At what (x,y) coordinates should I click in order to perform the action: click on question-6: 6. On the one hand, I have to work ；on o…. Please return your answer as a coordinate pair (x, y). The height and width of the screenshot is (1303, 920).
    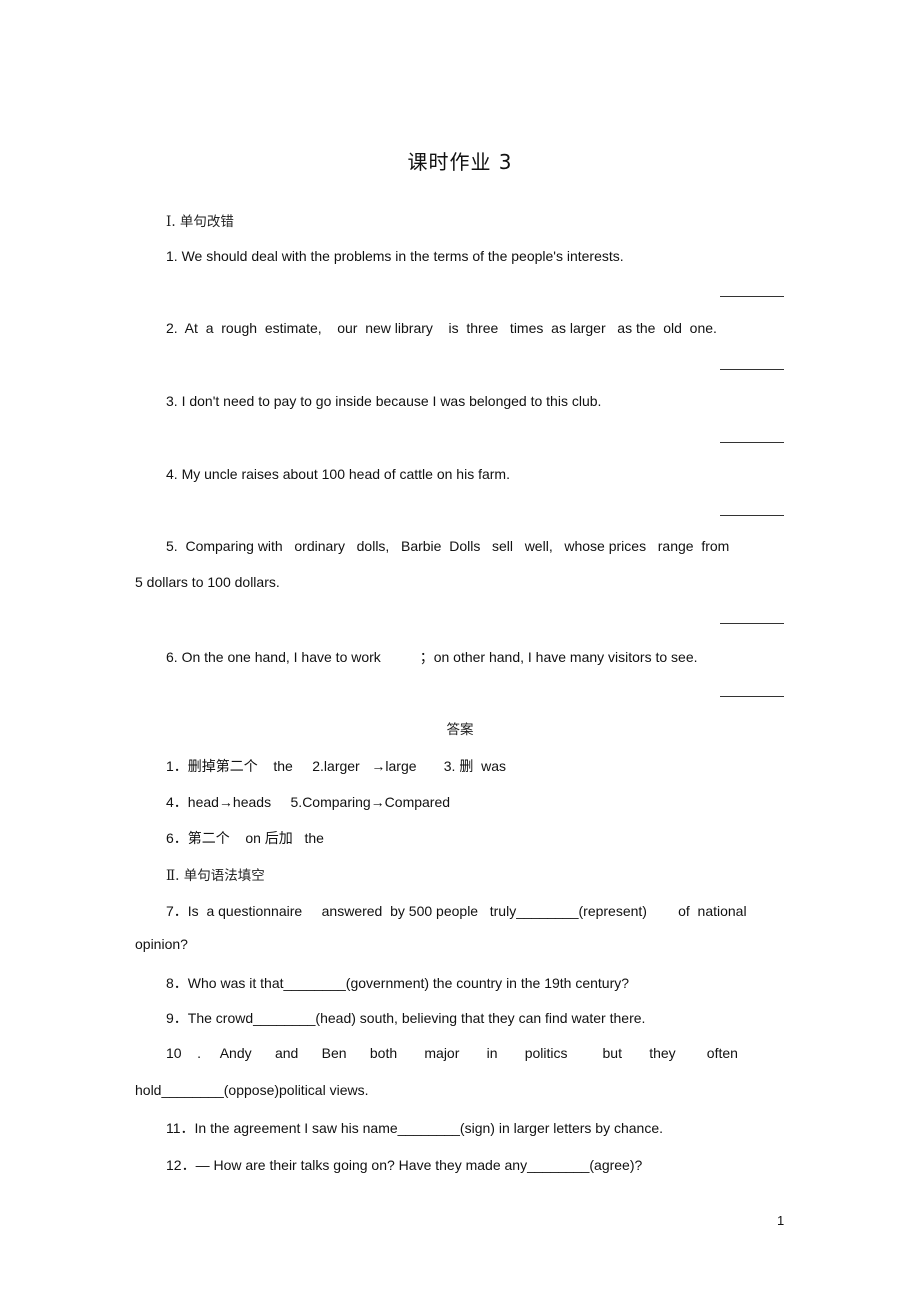
    Looking at the image, I should click on (432, 657).